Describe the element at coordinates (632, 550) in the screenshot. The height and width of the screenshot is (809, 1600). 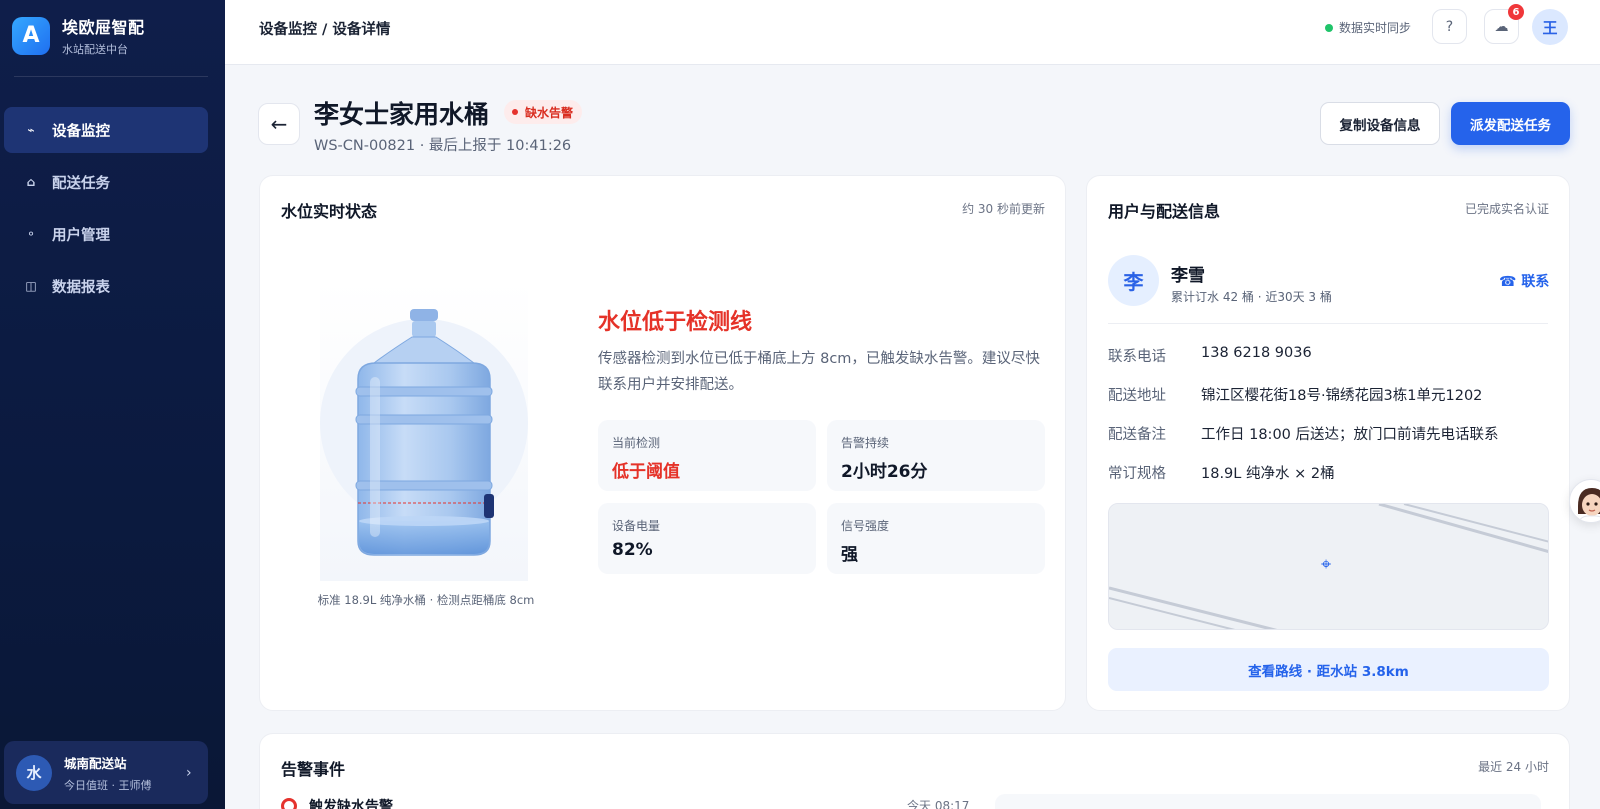
I see `stat-value: 82%` at that location.